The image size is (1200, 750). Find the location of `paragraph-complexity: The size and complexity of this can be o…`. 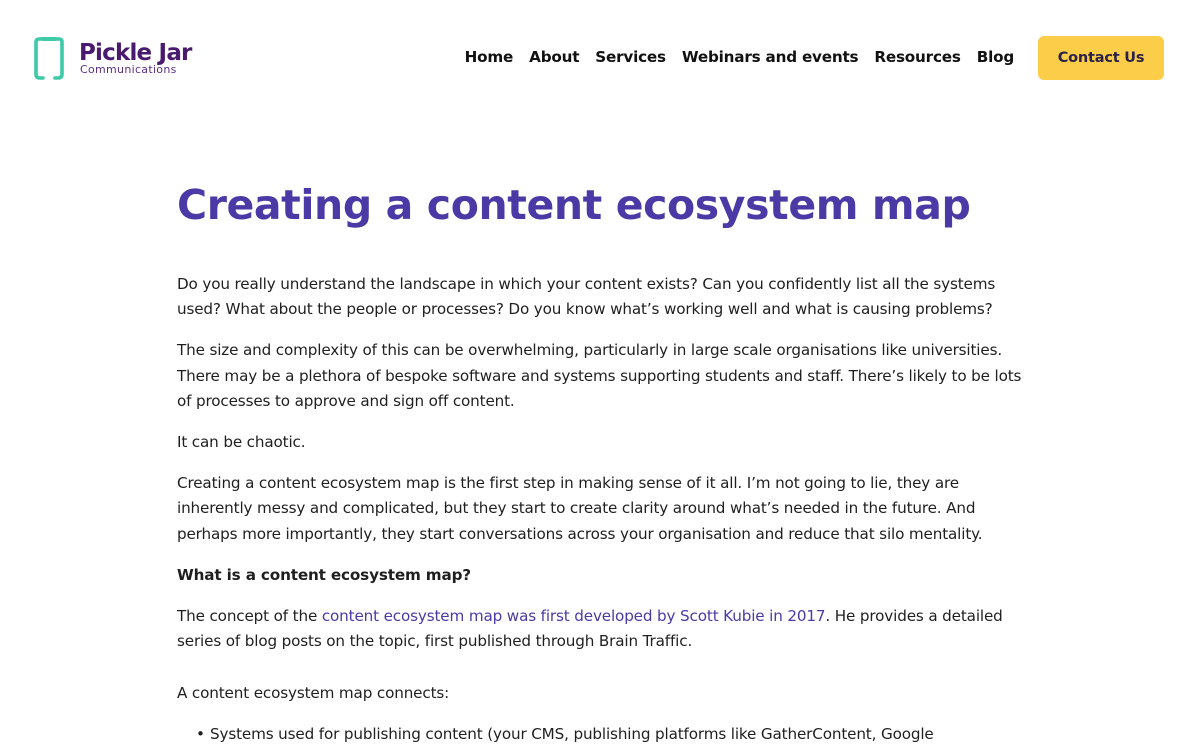

paragraph-complexity: The size and complexity of this can be o… is located at coordinates (599, 376).